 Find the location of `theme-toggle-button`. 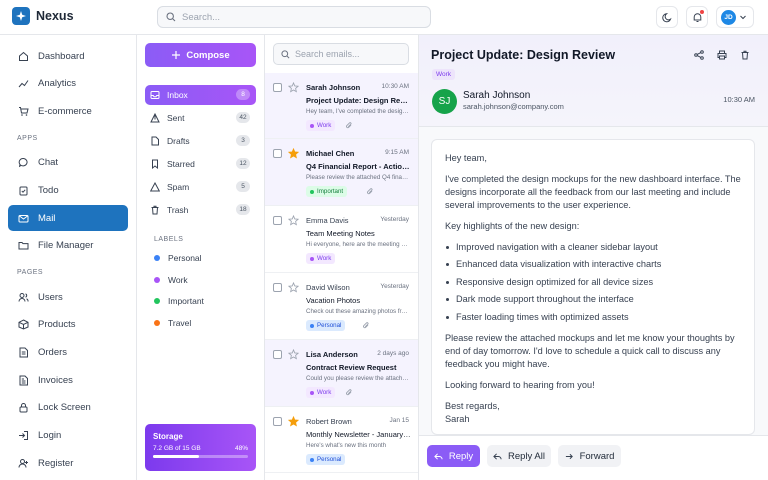

theme-toggle-button is located at coordinates (667, 17).